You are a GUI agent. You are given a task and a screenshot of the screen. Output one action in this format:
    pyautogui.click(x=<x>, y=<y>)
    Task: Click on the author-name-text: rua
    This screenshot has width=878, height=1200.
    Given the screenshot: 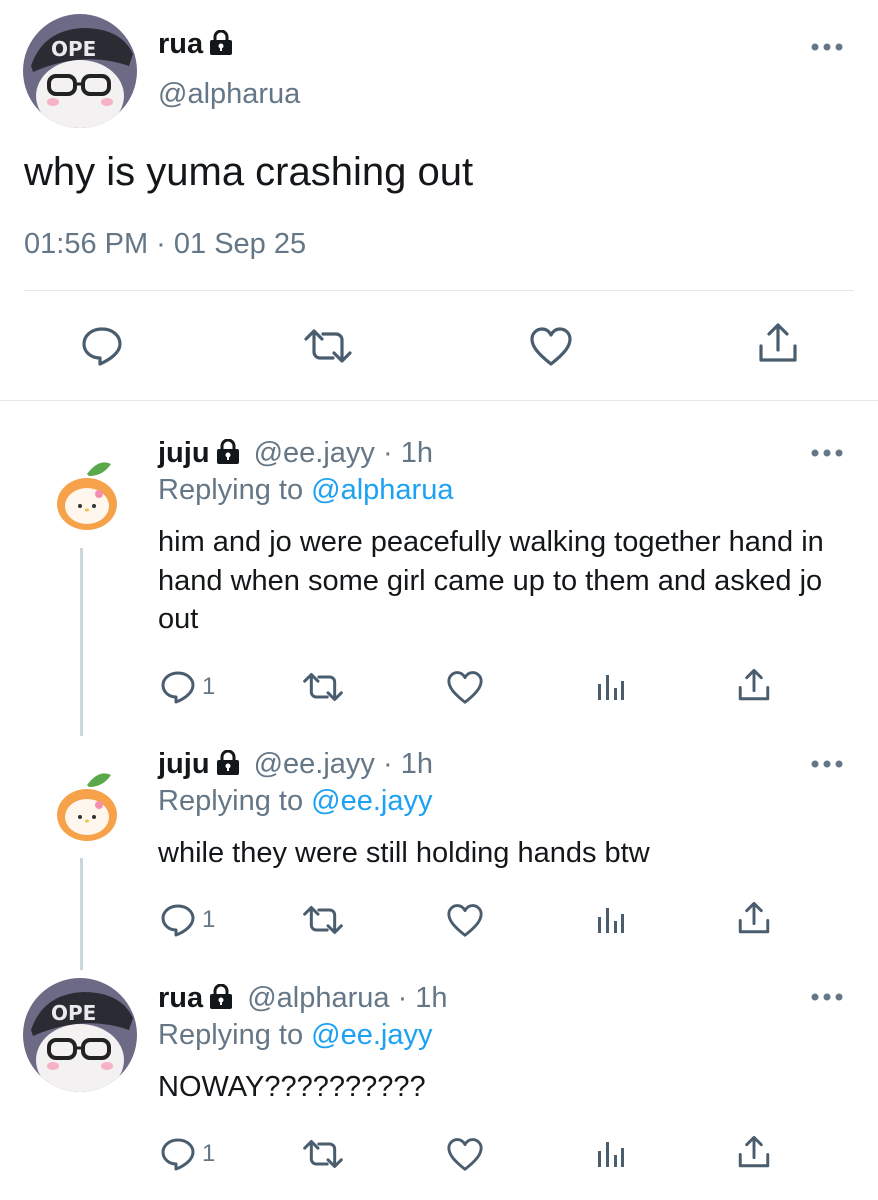 What is the action you would take?
    pyautogui.click(x=180, y=44)
    